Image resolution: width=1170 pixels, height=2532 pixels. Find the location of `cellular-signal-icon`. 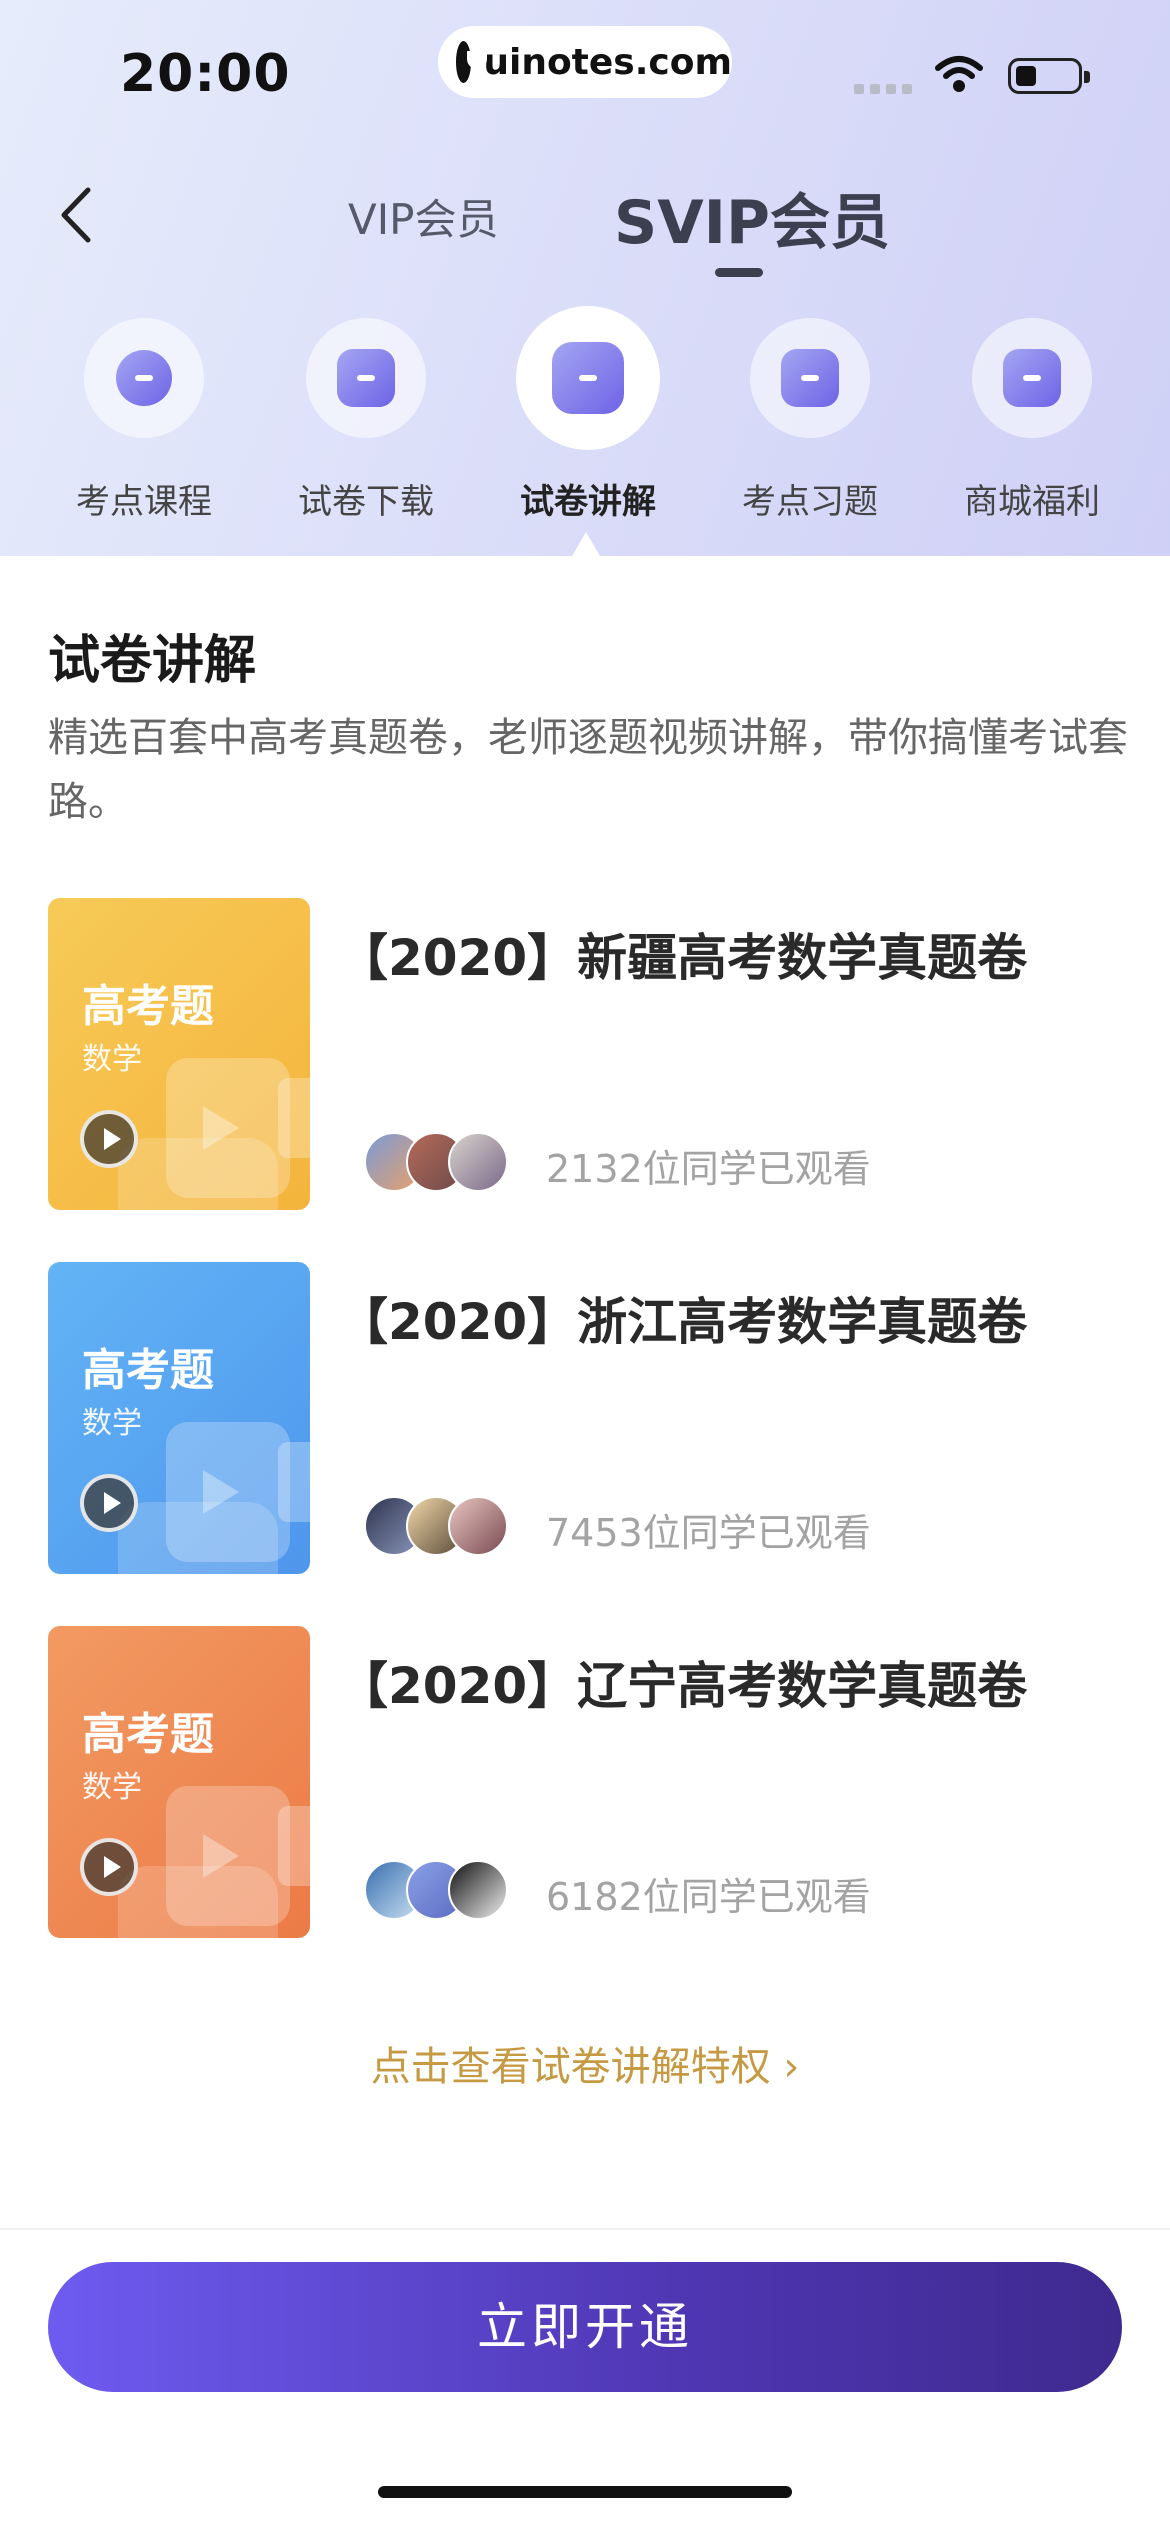

cellular-signal-icon is located at coordinates (883, 89).